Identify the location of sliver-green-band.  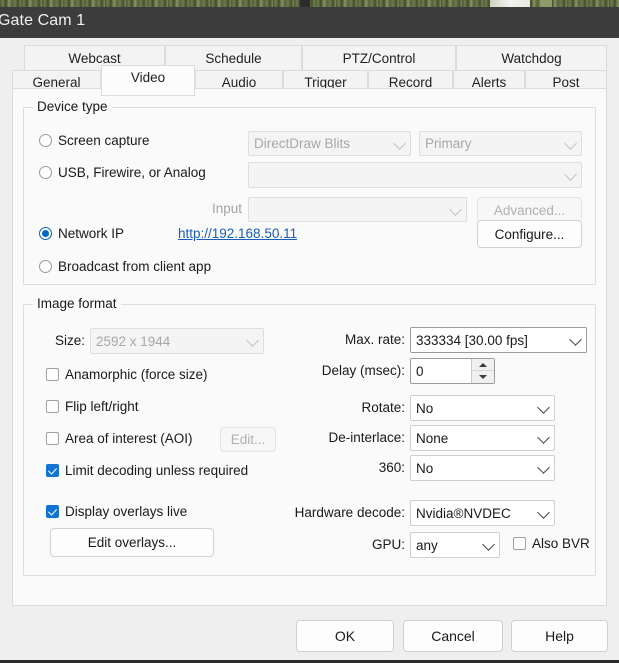
(546, 3).